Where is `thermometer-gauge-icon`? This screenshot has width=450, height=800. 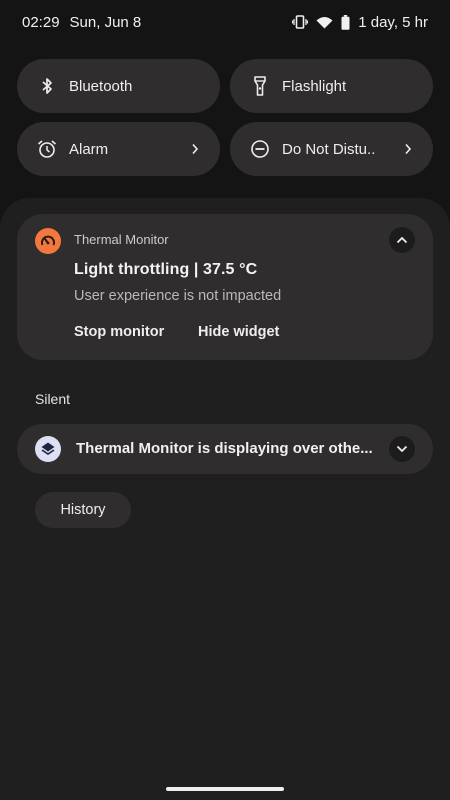 thermometer-gauge-icon is located at coordinates (48, 241).